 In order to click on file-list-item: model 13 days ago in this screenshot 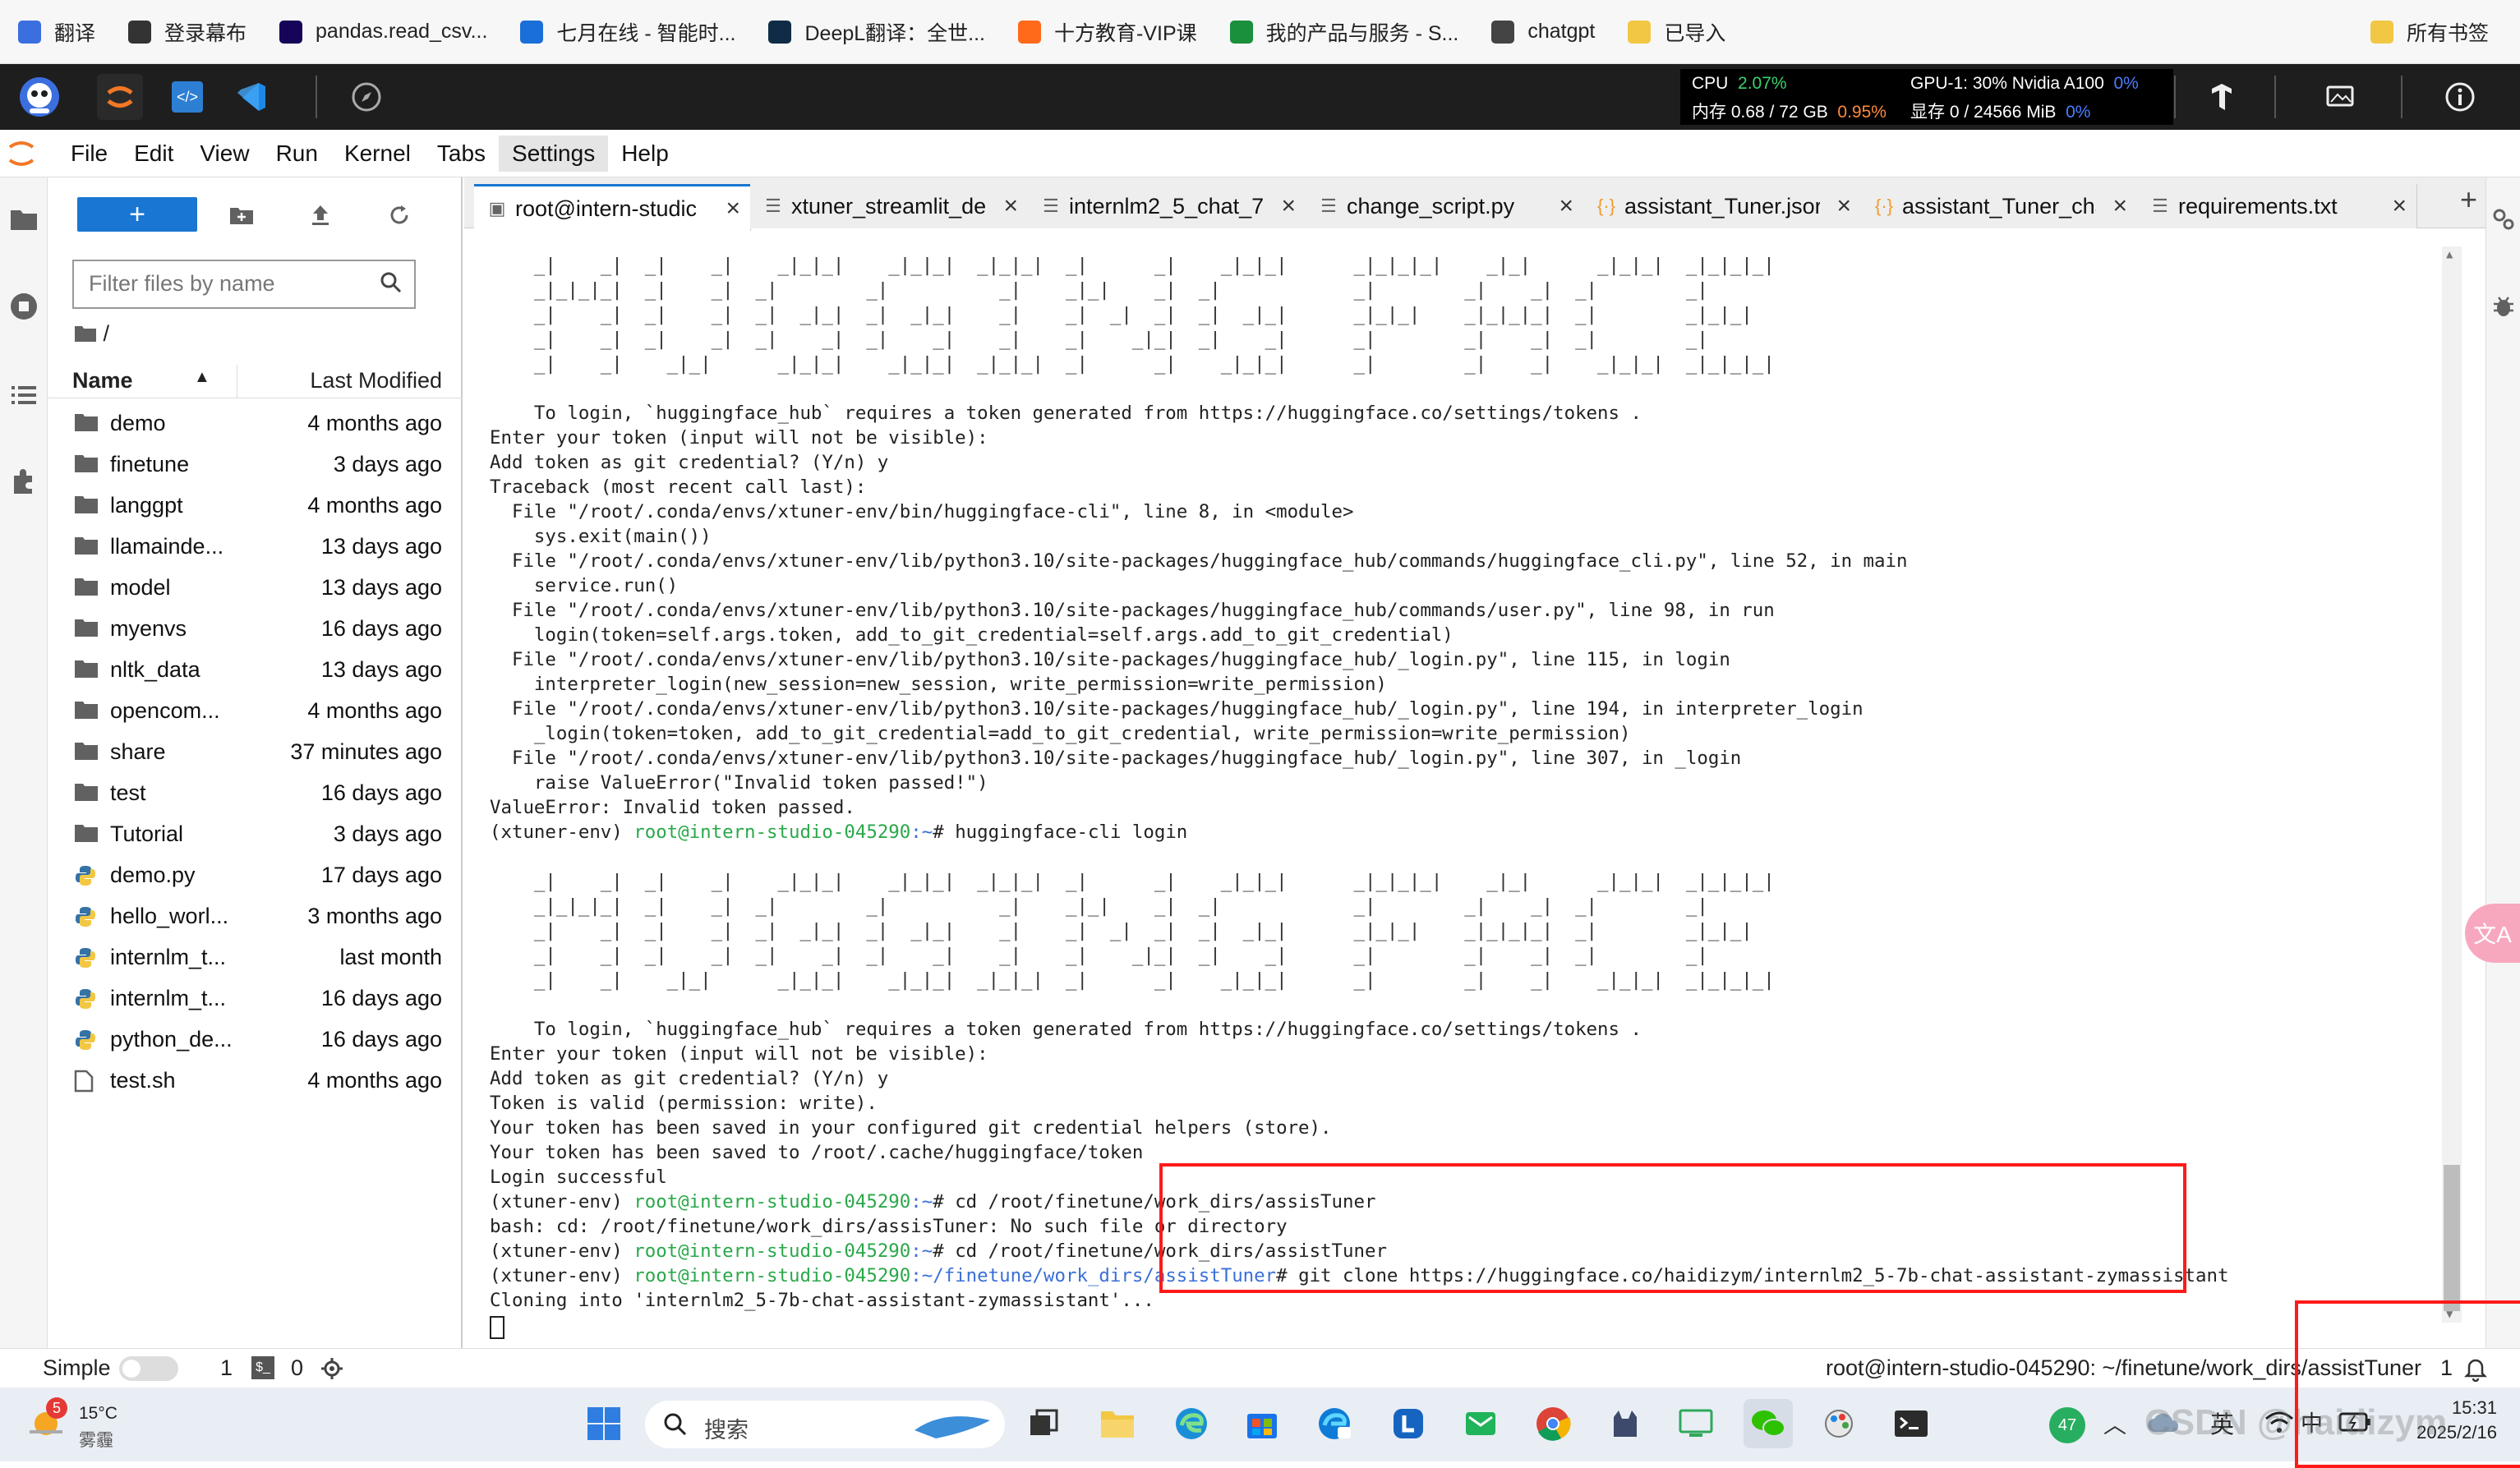, I will do `click(255, 588)`.